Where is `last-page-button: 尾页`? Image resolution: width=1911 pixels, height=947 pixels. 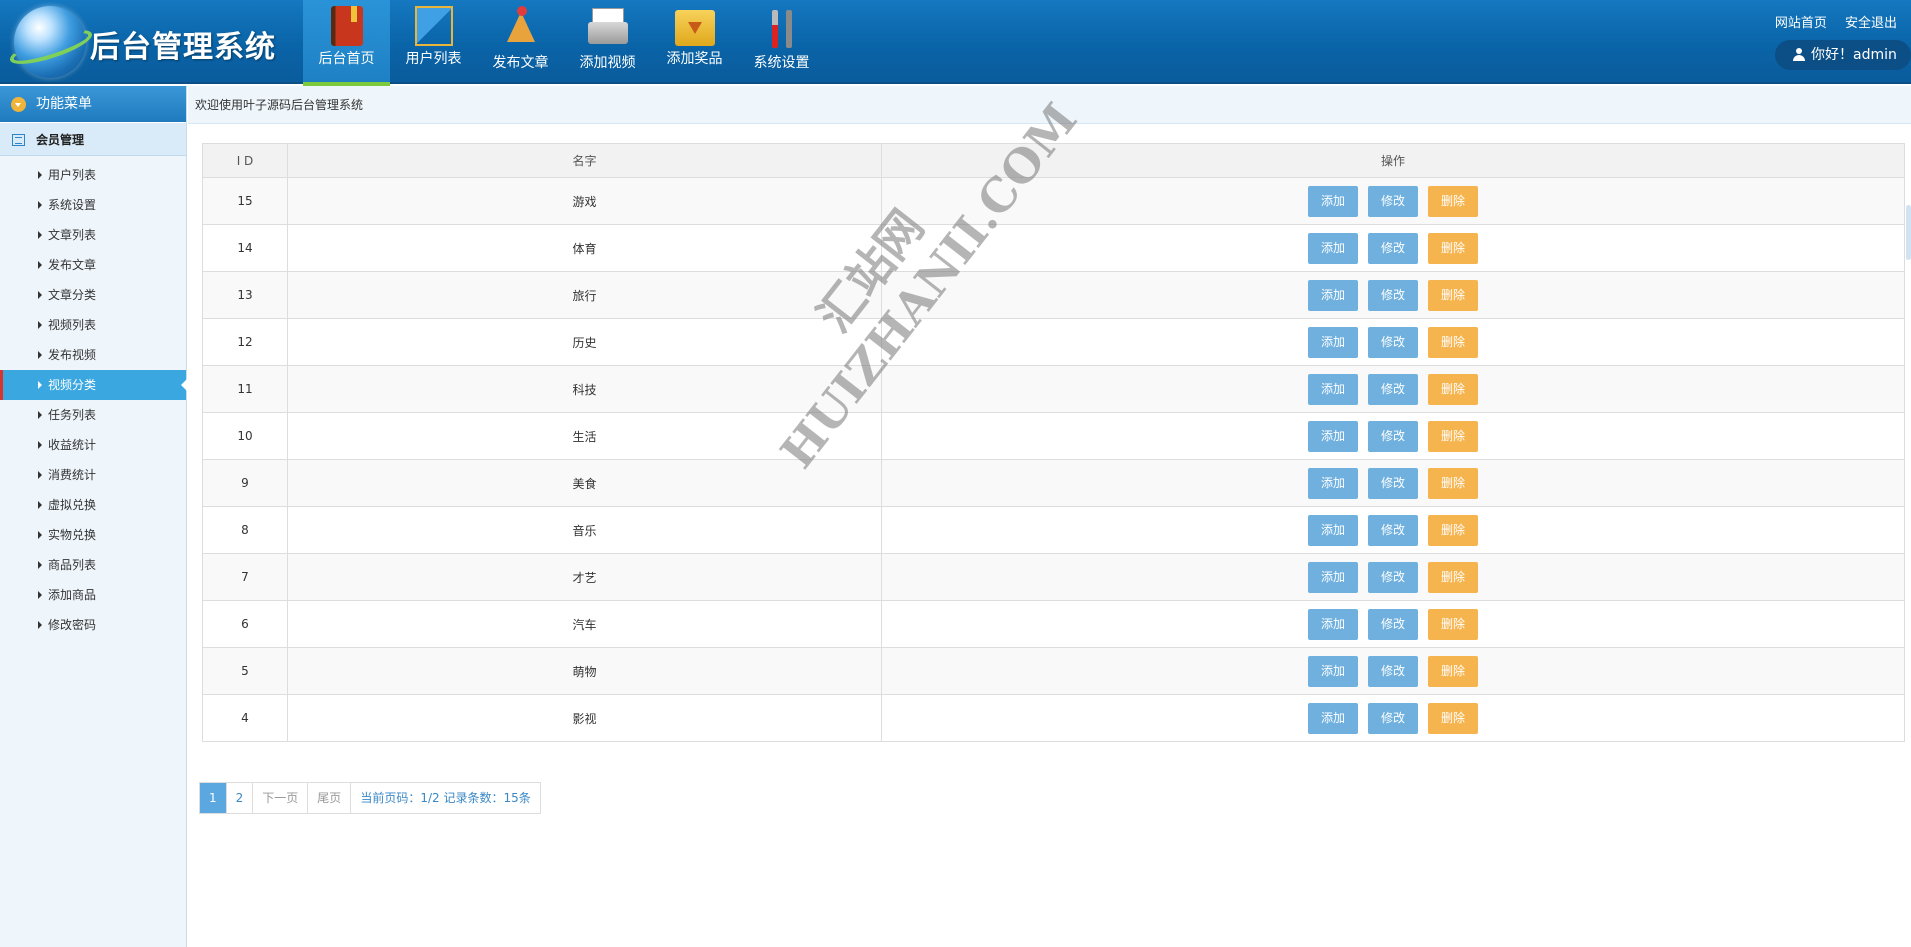
last-page-button: 尾页 is located at coordinates (330, 798).